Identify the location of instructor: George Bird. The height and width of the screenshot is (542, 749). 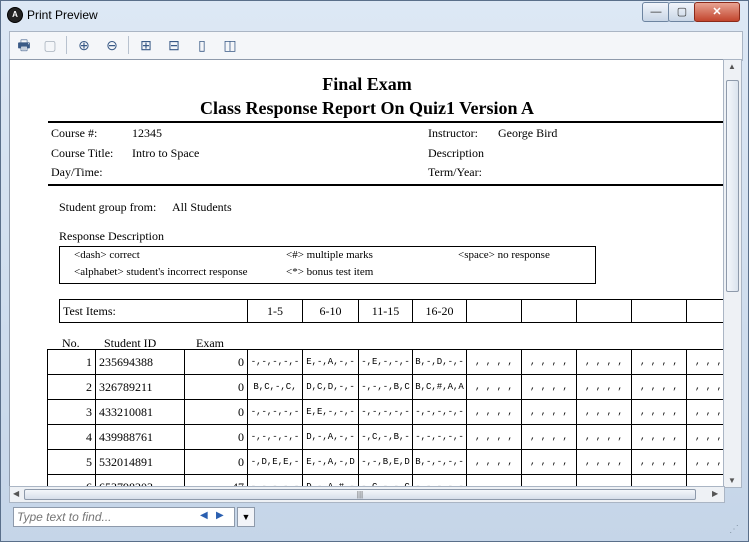
(528, 133).